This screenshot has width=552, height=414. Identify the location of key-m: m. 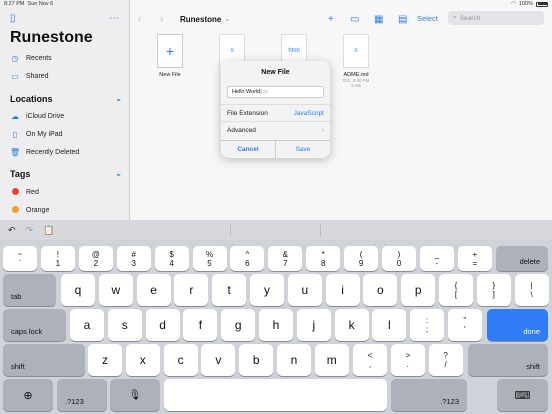
(331, 360).